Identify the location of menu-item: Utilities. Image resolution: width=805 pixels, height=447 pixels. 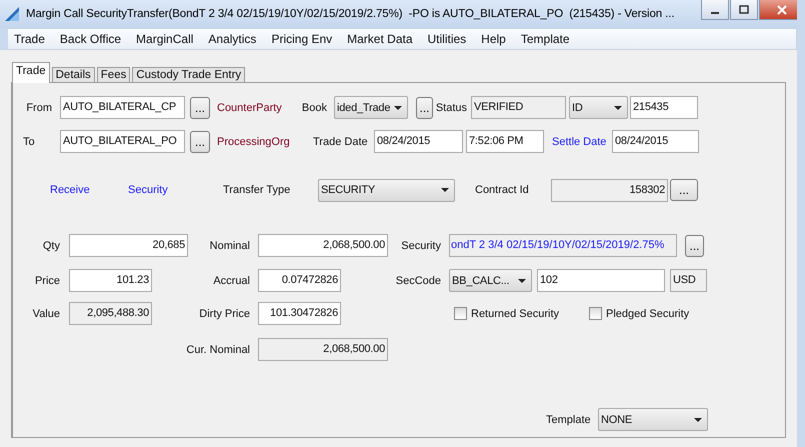
(447, 39).